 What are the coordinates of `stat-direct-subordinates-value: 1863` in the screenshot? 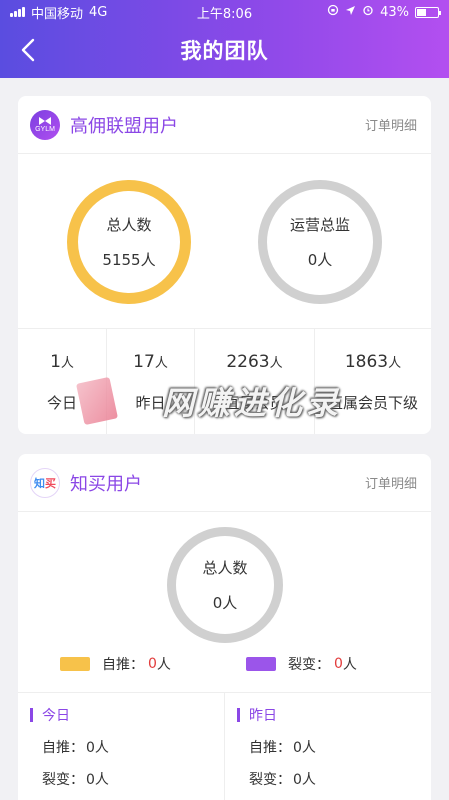 It's located at (366, 361).